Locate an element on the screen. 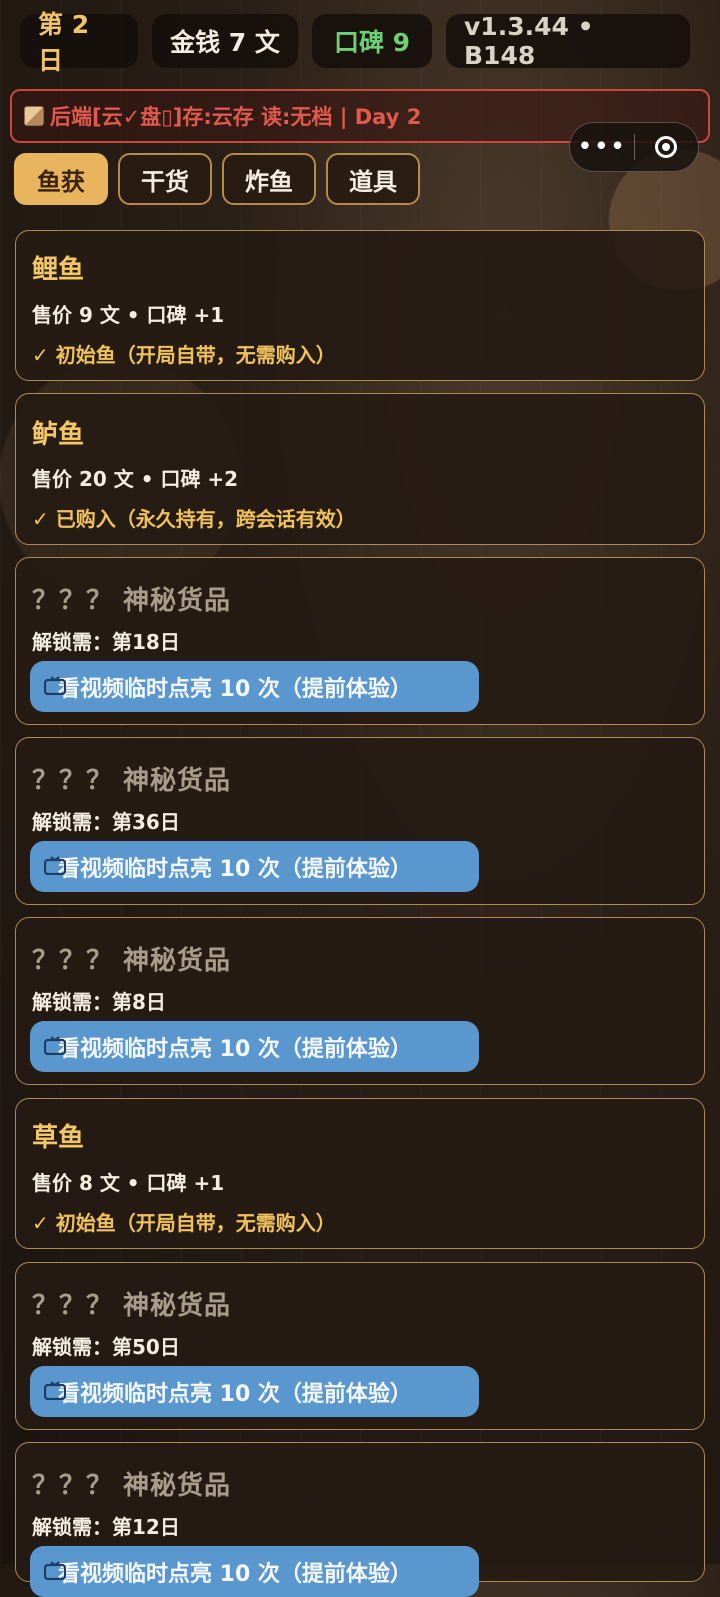 The image size is (720, 1597). item-price: 售价 20 文 • 口碑 +2 is located at coordinates (135, 479).